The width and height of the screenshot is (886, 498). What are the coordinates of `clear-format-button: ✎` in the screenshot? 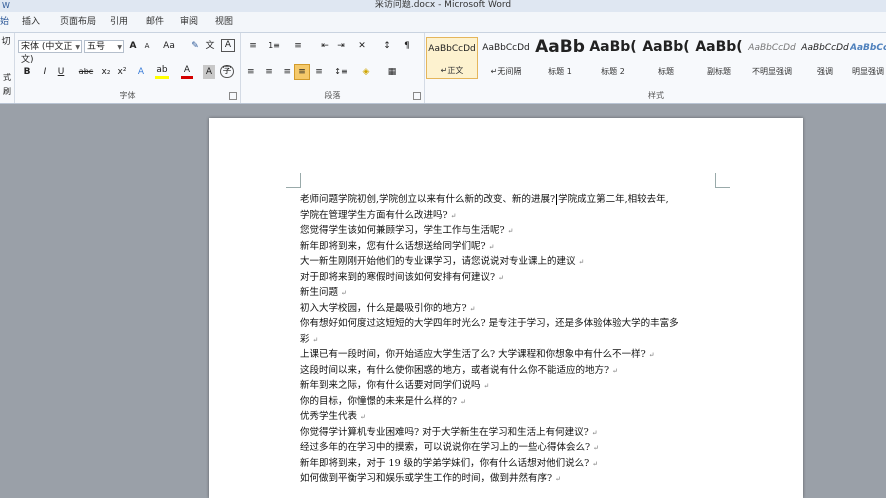 It's located at (195, 46).